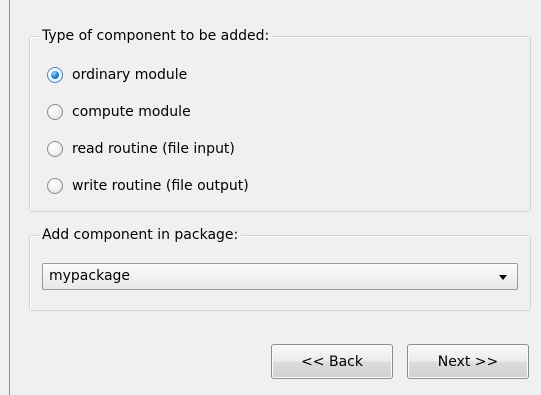 This screenshot has height=395, width=541. I want to click on compute-module-label: compute module, so click(131, 112).